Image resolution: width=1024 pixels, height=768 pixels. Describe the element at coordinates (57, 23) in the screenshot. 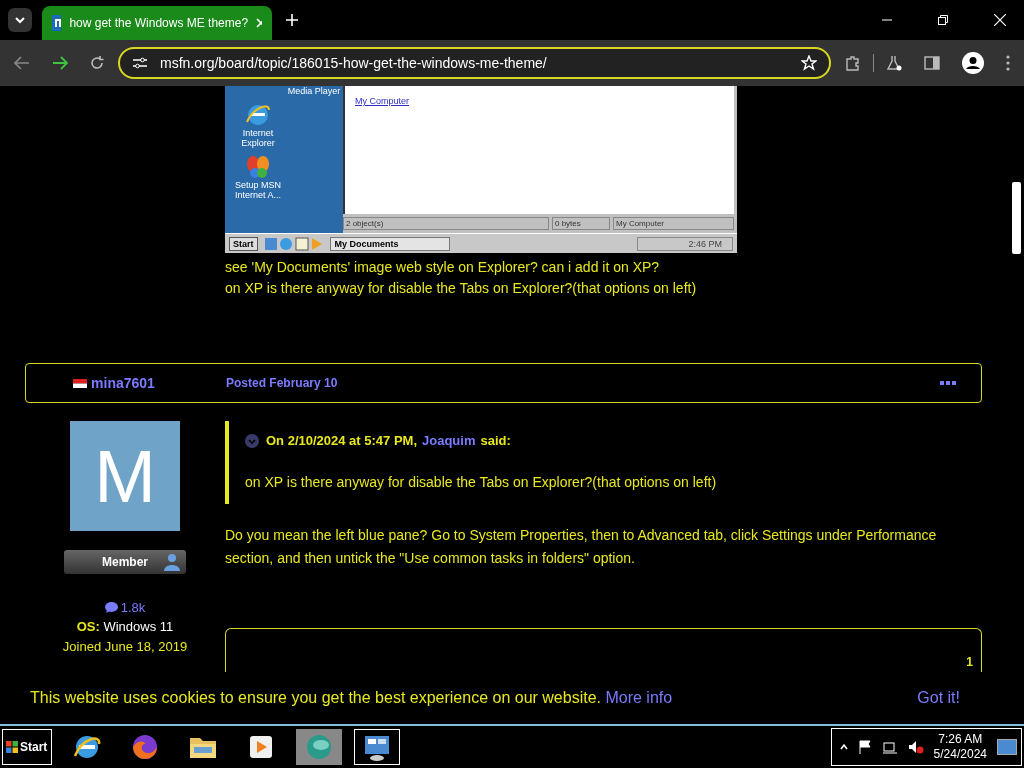

I see `site-favicon-icon` at that location.